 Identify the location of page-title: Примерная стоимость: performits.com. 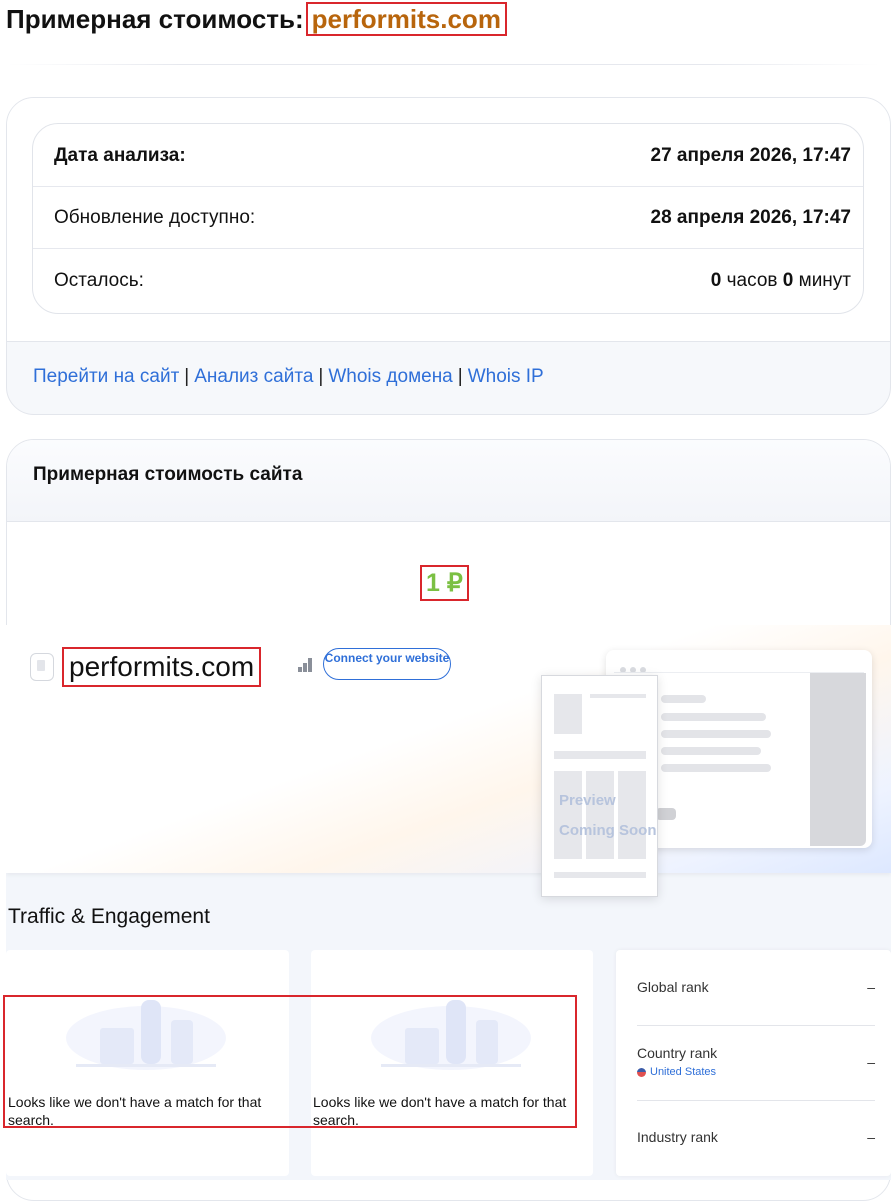
(256, 19).